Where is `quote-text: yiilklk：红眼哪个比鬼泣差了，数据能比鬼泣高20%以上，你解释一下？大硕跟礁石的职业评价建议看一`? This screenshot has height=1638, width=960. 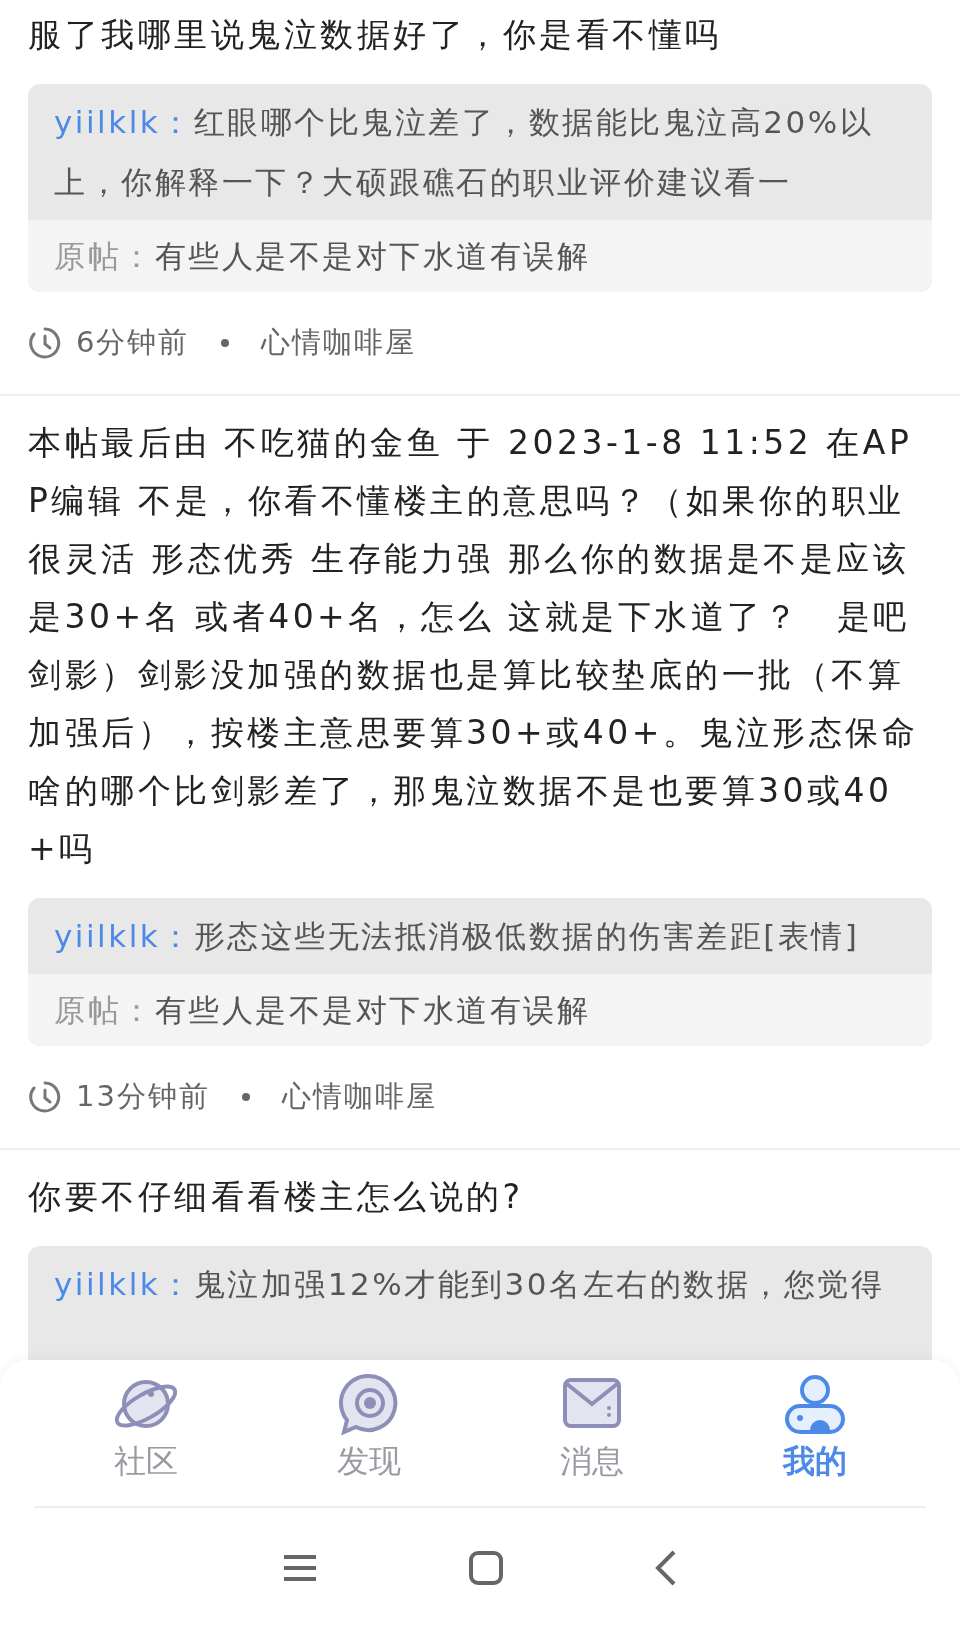
quote-text: yiilklk：红眼哪个比鬼泣差了，数据能比鬼泣高20%以上，你解释一下？大硕跟礁石的职业评价建议看一 is located at coordinates (464, 152).